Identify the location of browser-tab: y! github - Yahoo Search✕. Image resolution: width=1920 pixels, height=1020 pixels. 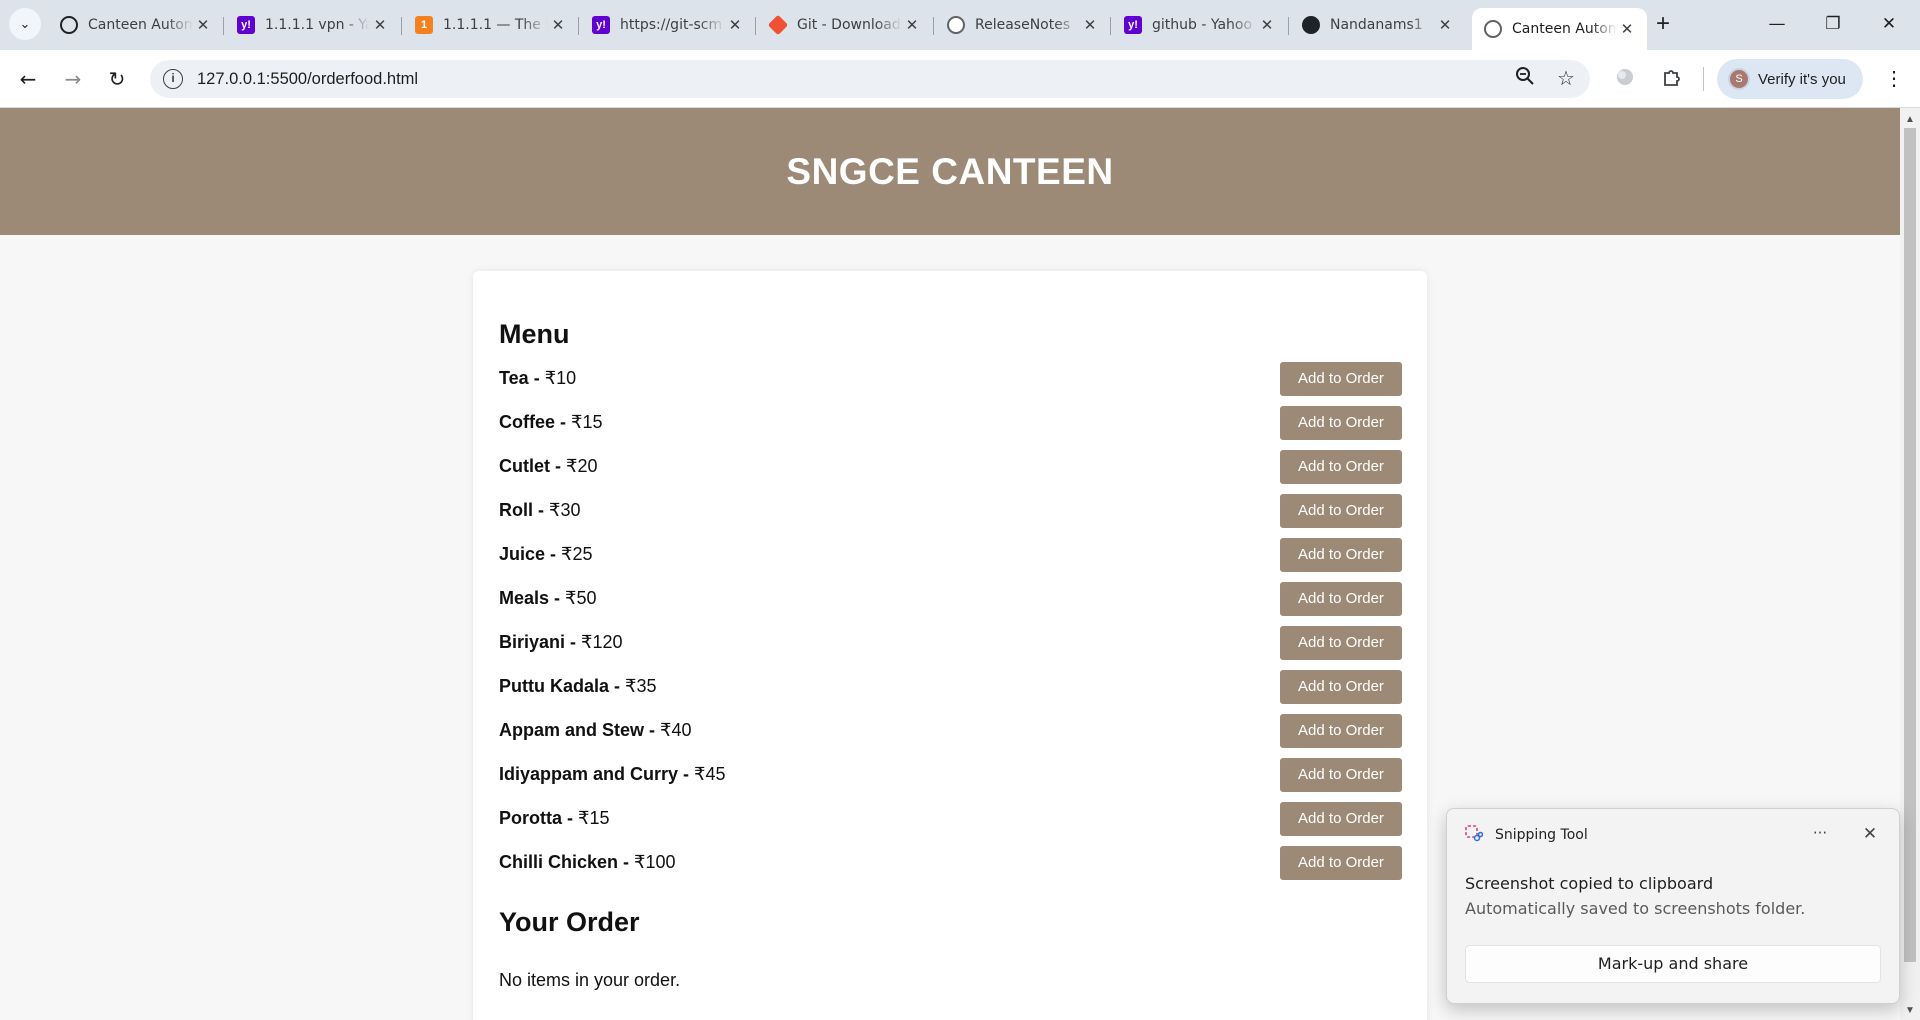
(1199, 25).